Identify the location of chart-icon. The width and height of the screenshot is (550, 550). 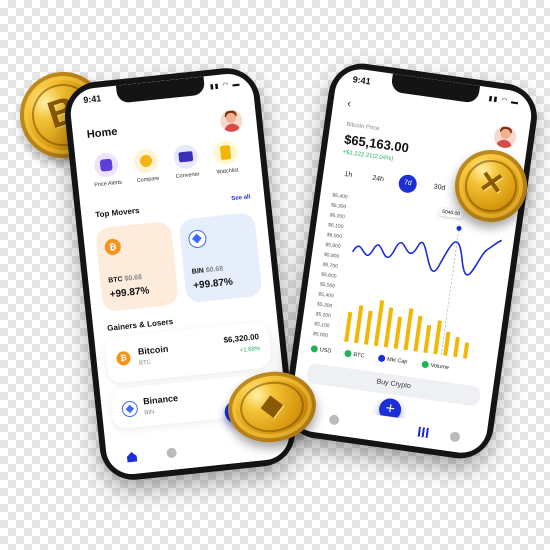
(334, 420).